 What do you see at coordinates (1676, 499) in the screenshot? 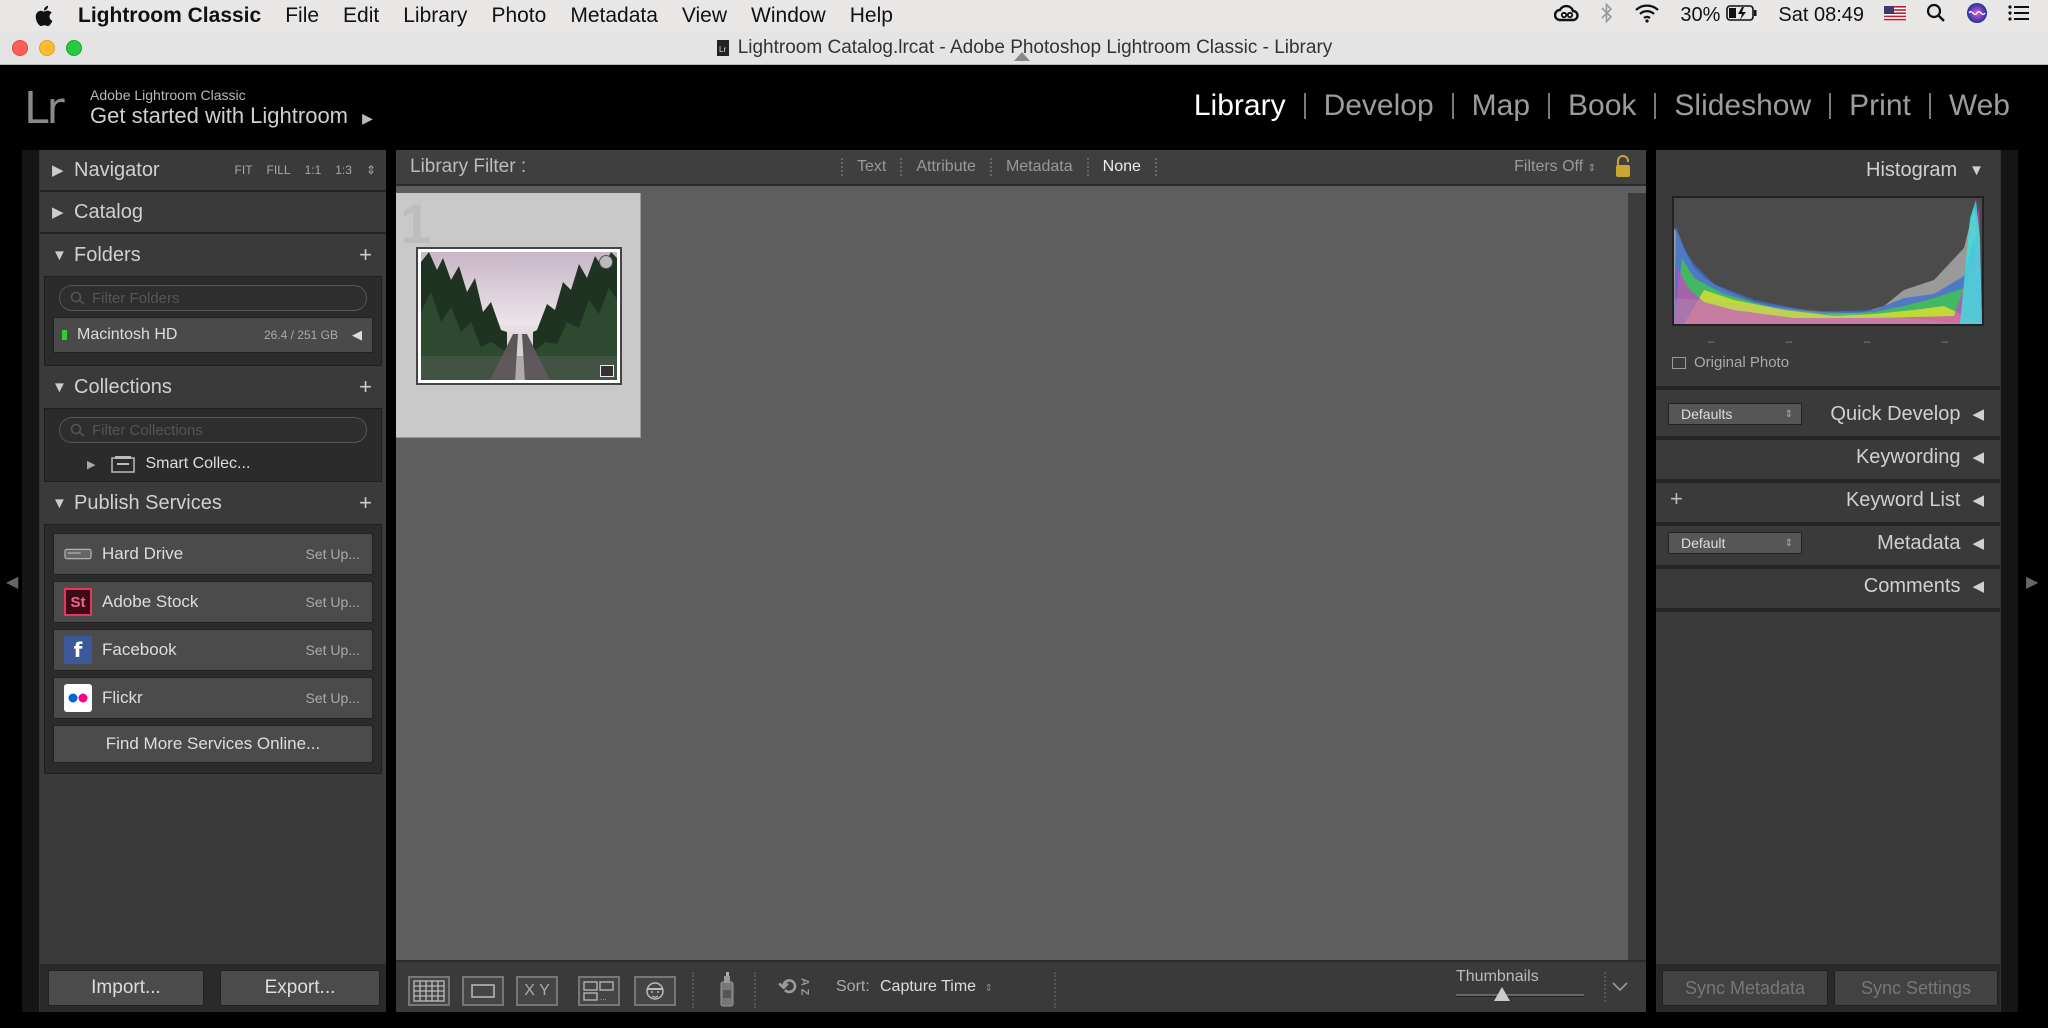
I see `add-keyword-icon: +` at bounding box center [1676, 499].